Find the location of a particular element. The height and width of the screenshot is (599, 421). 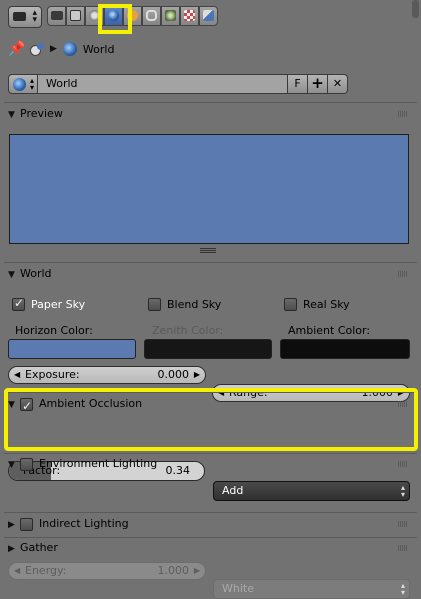

panel-preview-header: ▼ Preview is located at coordinates (209, 114).